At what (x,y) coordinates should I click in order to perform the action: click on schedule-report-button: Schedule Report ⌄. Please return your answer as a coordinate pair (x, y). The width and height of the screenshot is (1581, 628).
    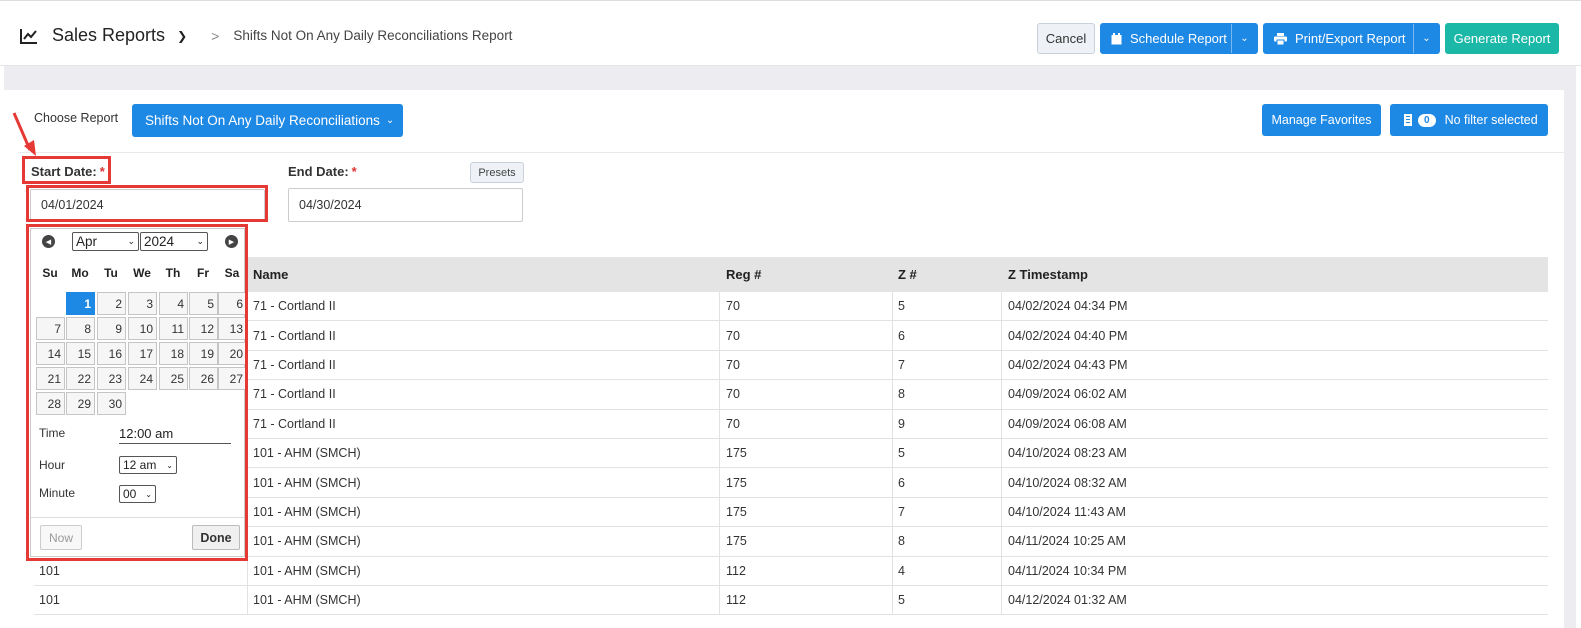
    Looking at the image, I should click on (1179, 38).